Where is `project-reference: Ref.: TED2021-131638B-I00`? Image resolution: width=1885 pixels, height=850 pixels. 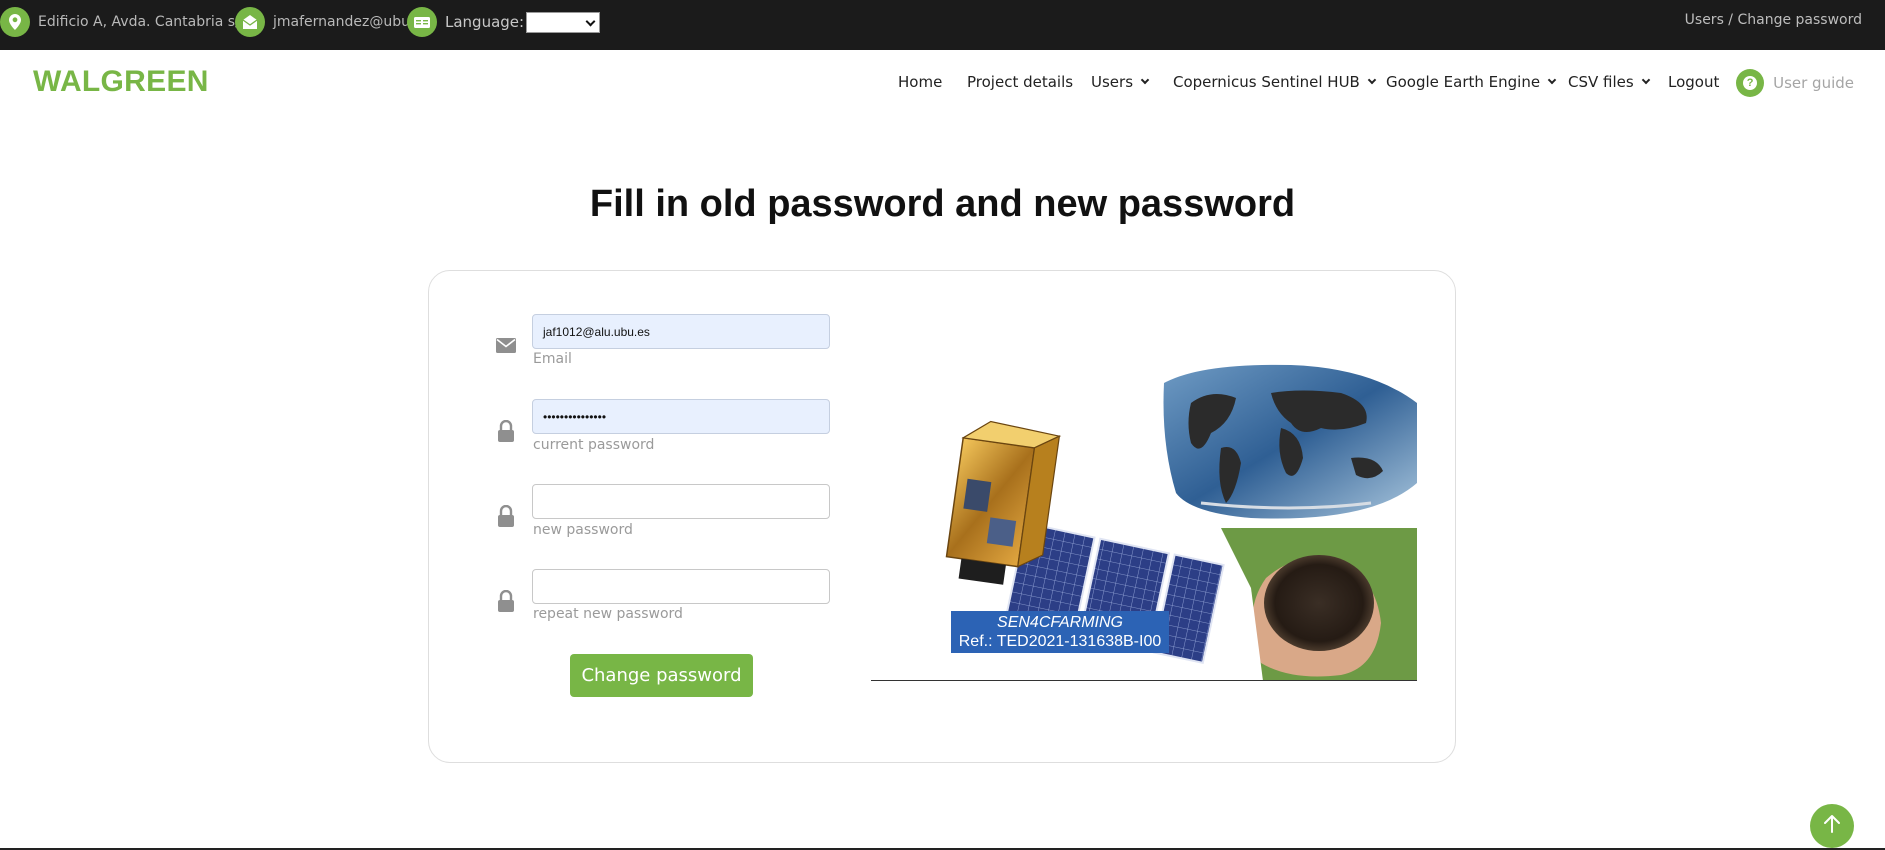 project-reference: Ref.: TED2021-131638B-I00 is located at coordinates (1060, 641).